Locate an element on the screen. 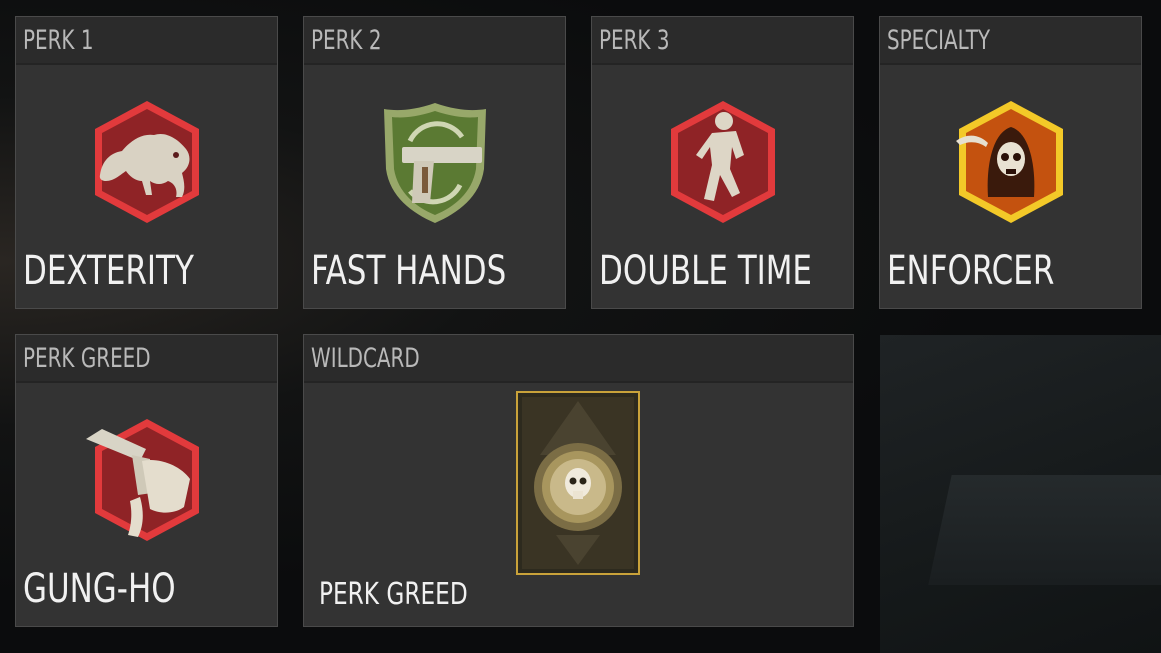  perk-card-specialty: SPECIALTY ENFORCER is located at coordinates (1010, 162).